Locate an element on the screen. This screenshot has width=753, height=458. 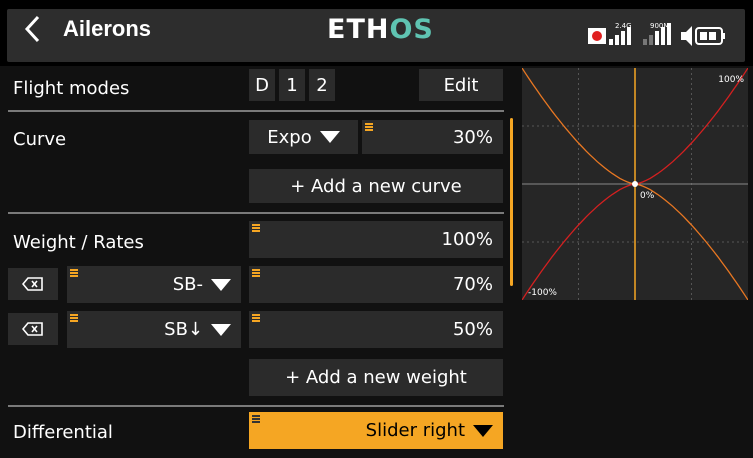
rate-value-field: 50% is located at coordinates (376, 329).